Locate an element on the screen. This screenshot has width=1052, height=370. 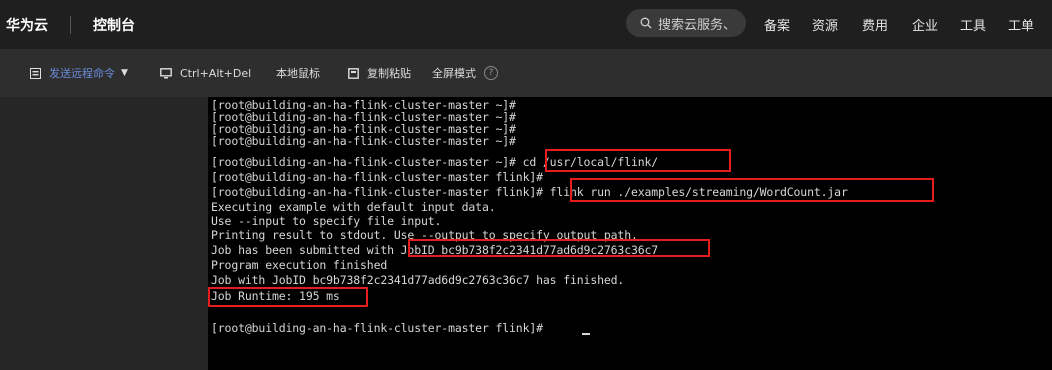
copy-paste-button: 复制粘贴 is located at coordinates (379, 73).